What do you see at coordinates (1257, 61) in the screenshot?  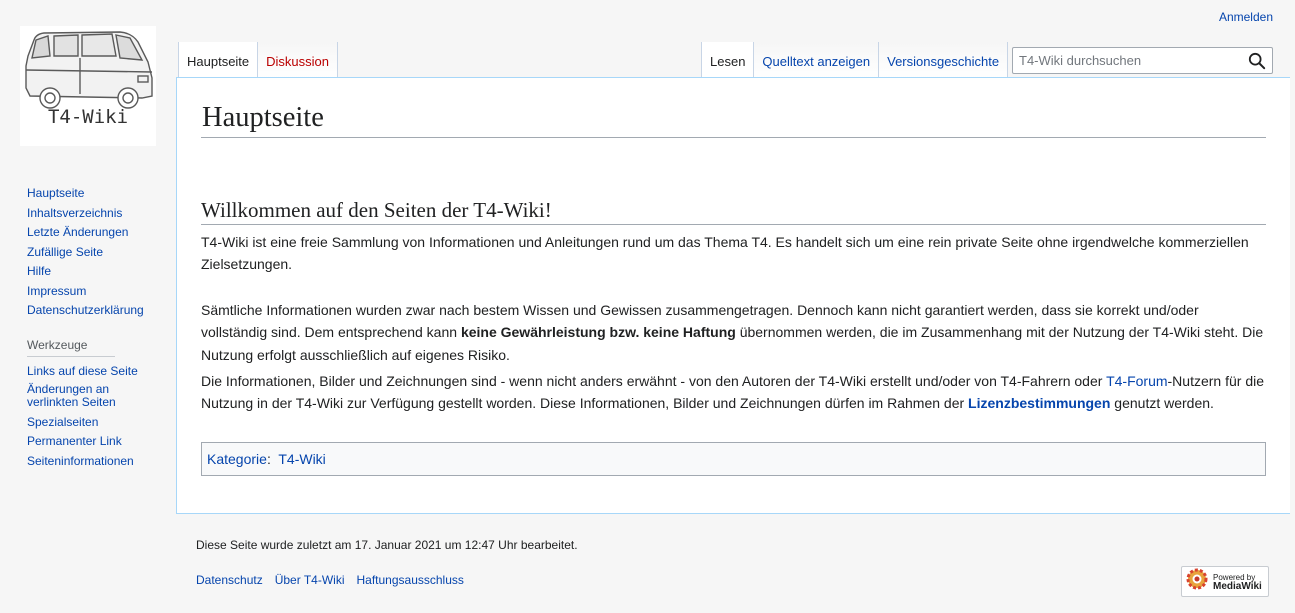 I see `search-icon` at bounding box center [1257, 61].